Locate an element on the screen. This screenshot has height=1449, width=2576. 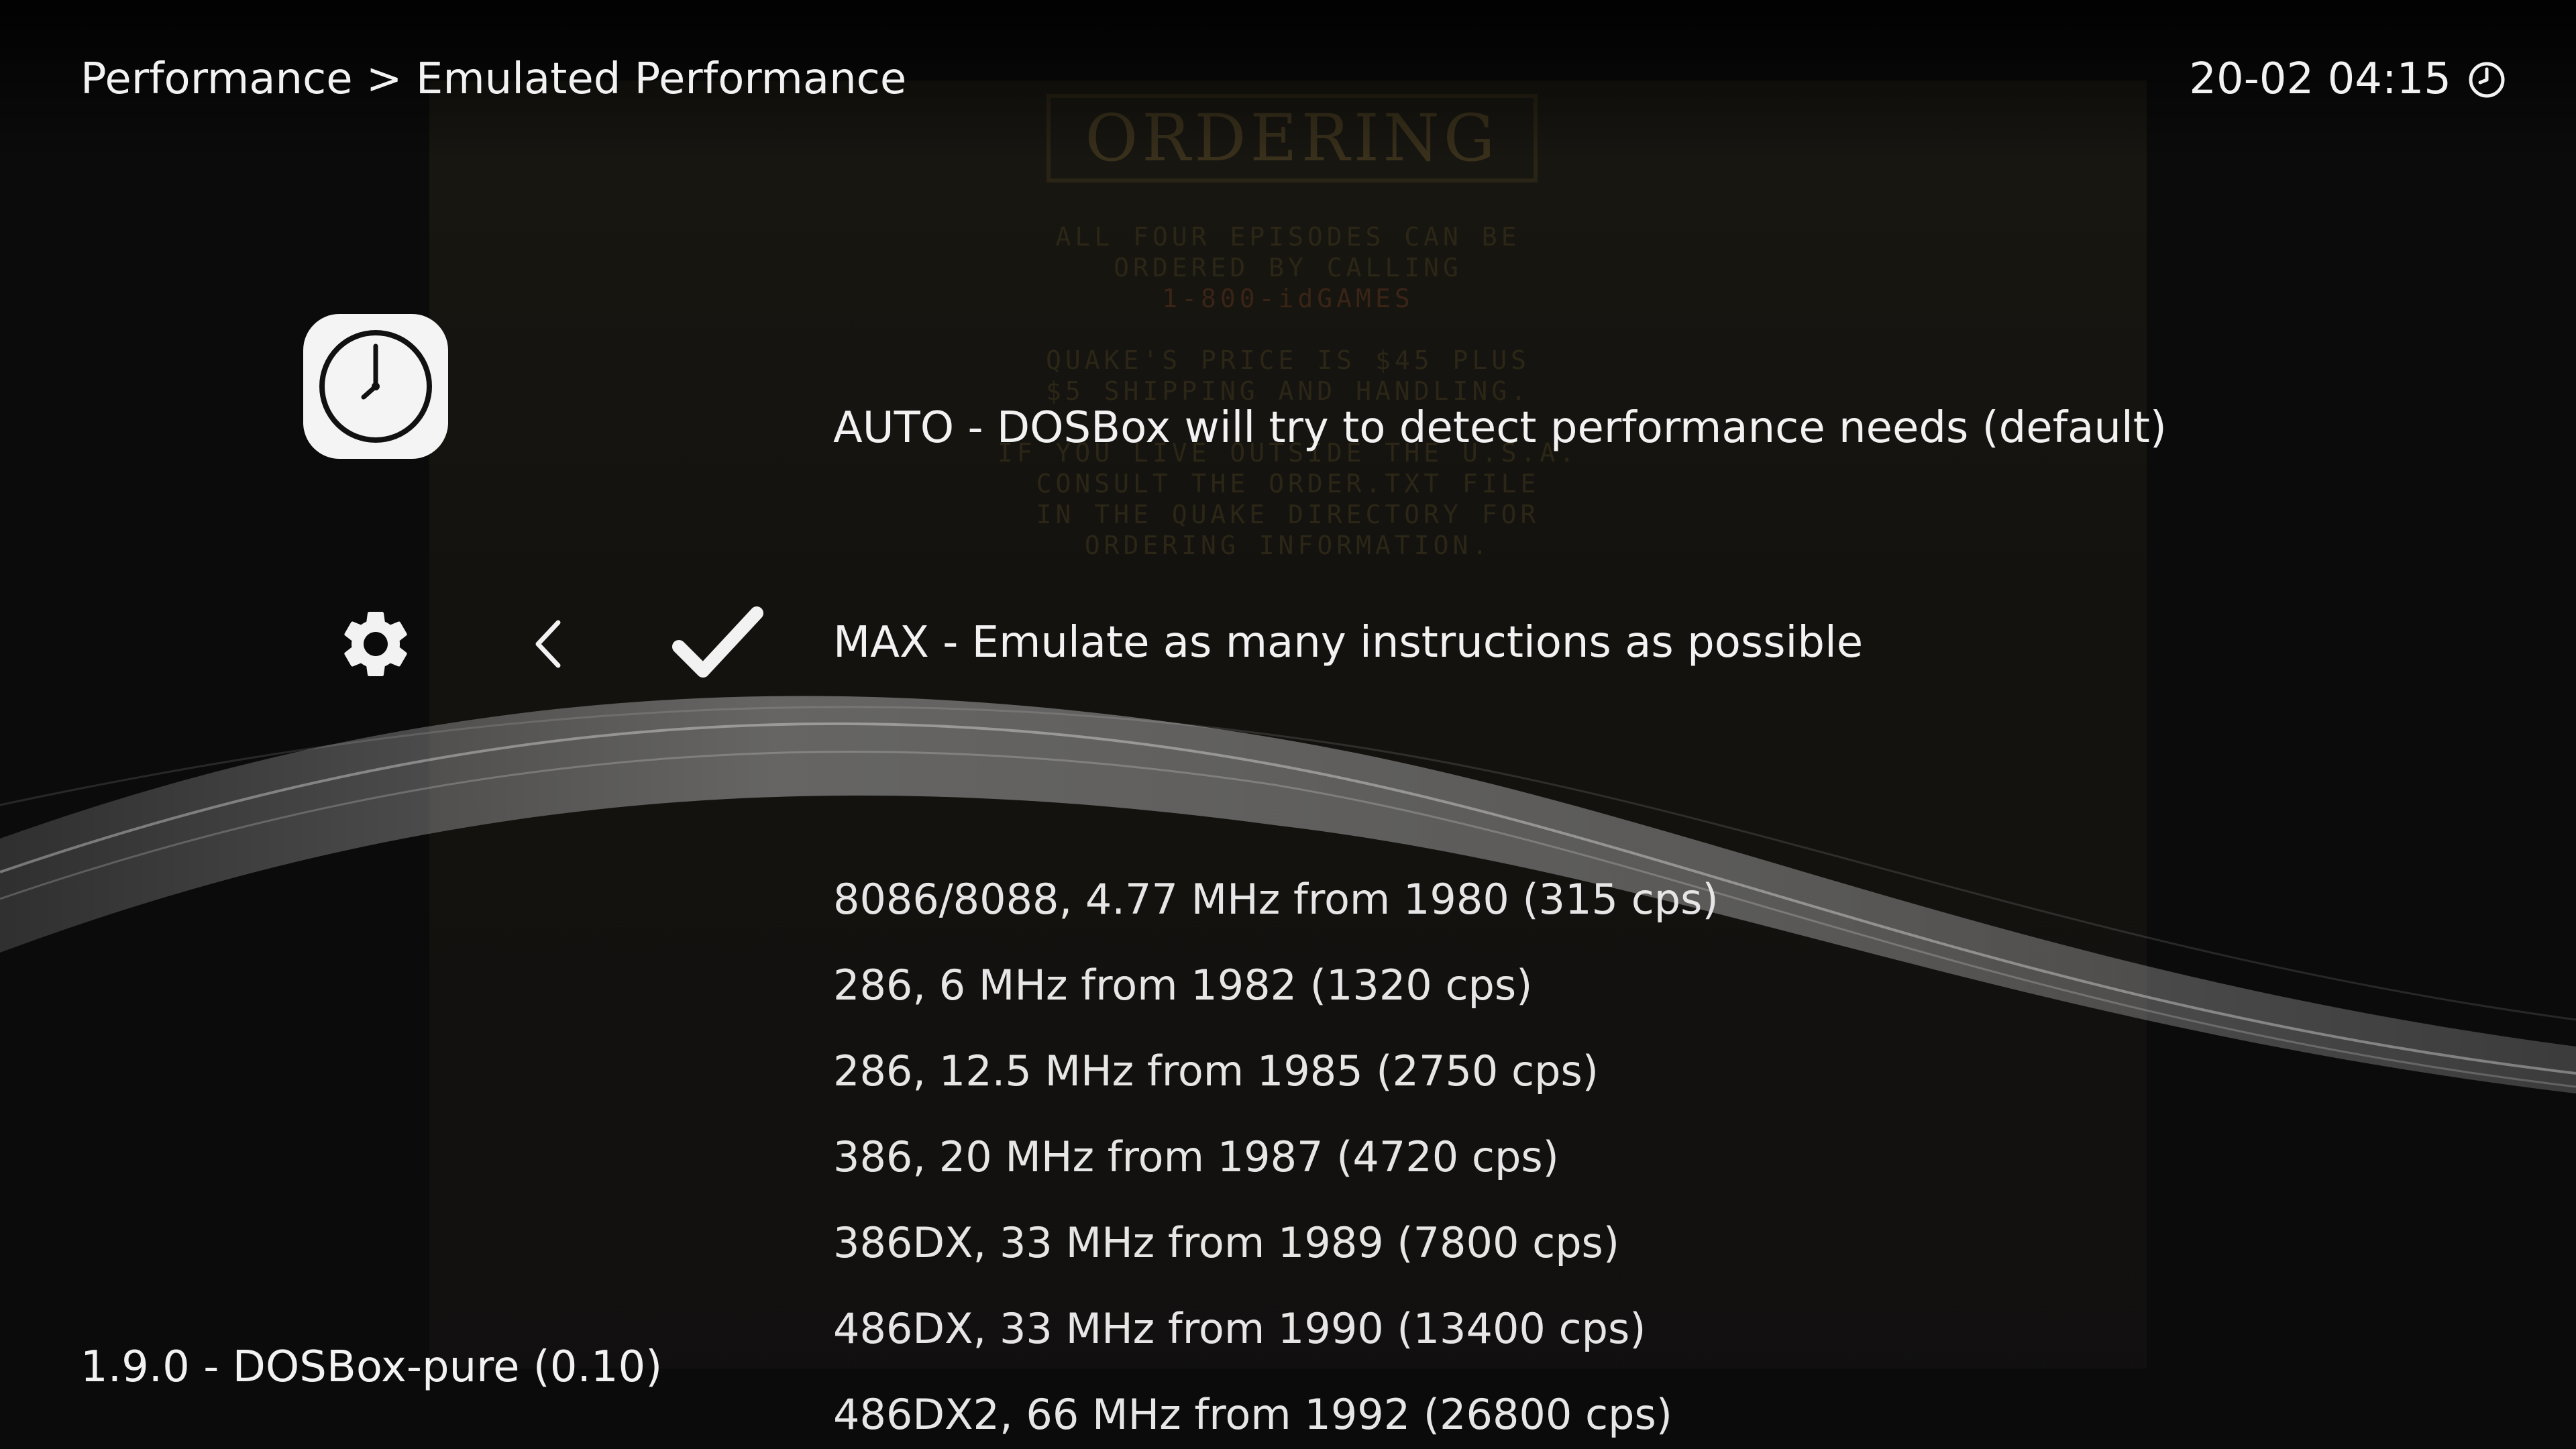
list-item: 286, 12.5 MHz from 1985 (2750 cps) is located at coordinates (1216, 1071).